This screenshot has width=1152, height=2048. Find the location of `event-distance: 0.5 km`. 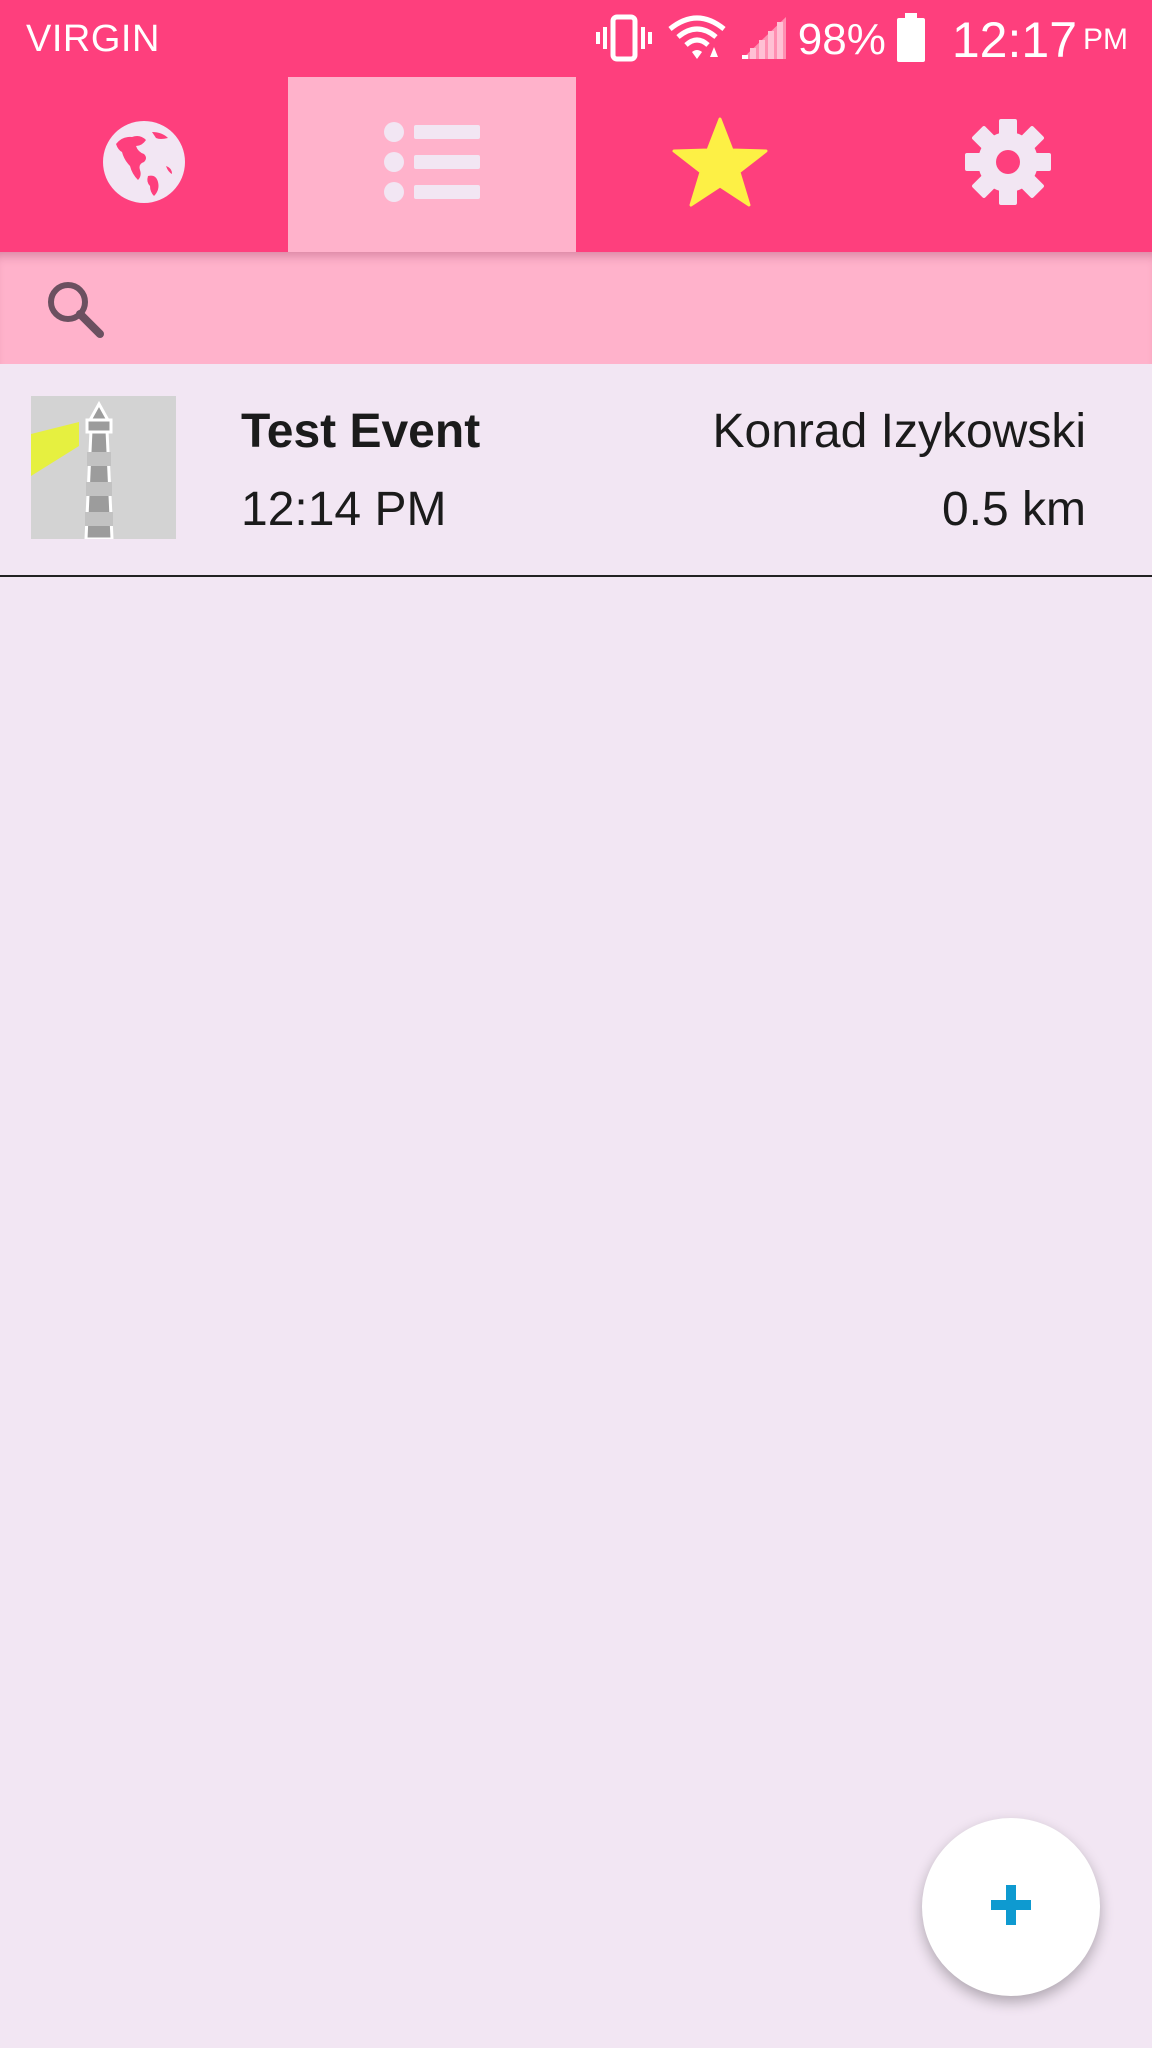

event-distance: 0.5 km is located at coordinates (1013, 509).